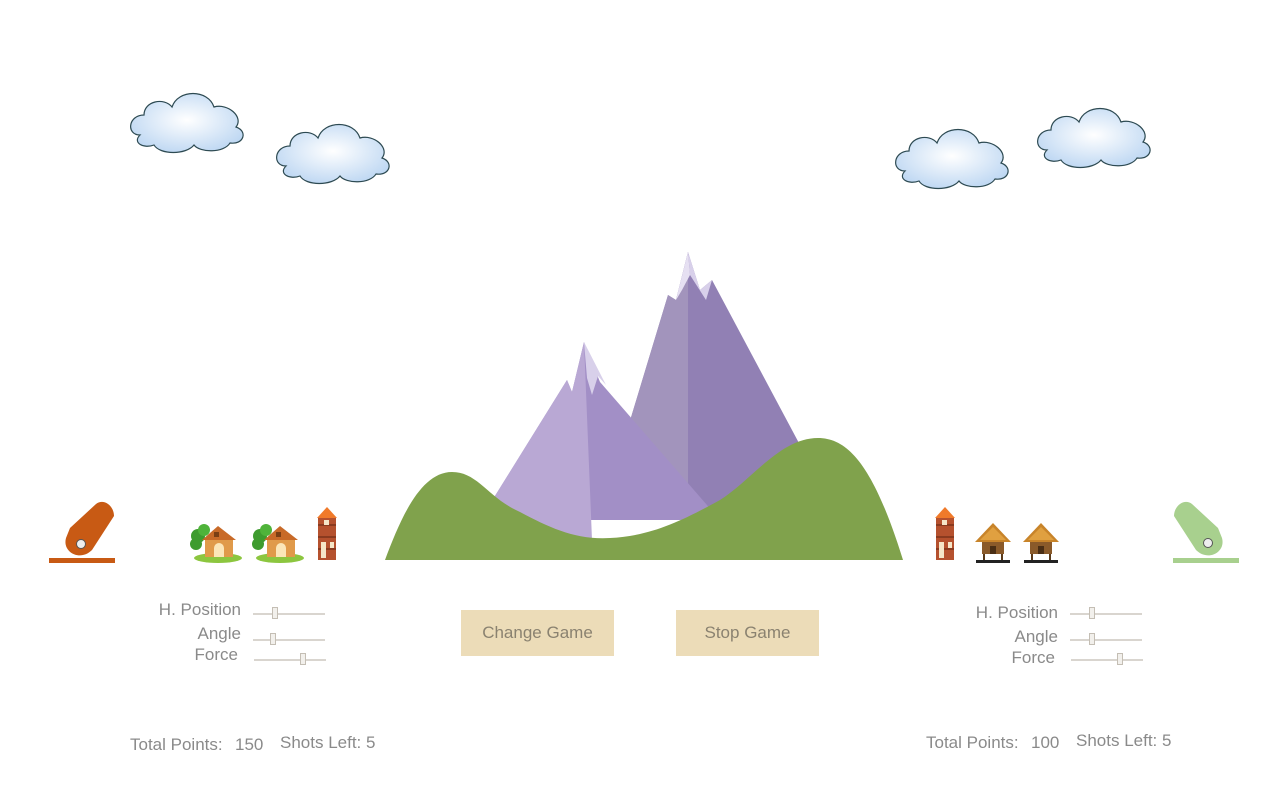 This screenshot has width=1280, height=800. What do you see at coordinates (176, 744) in the screenshot?
I see `left-total-points-label: Total Points:` at bounding box center [176, 744].